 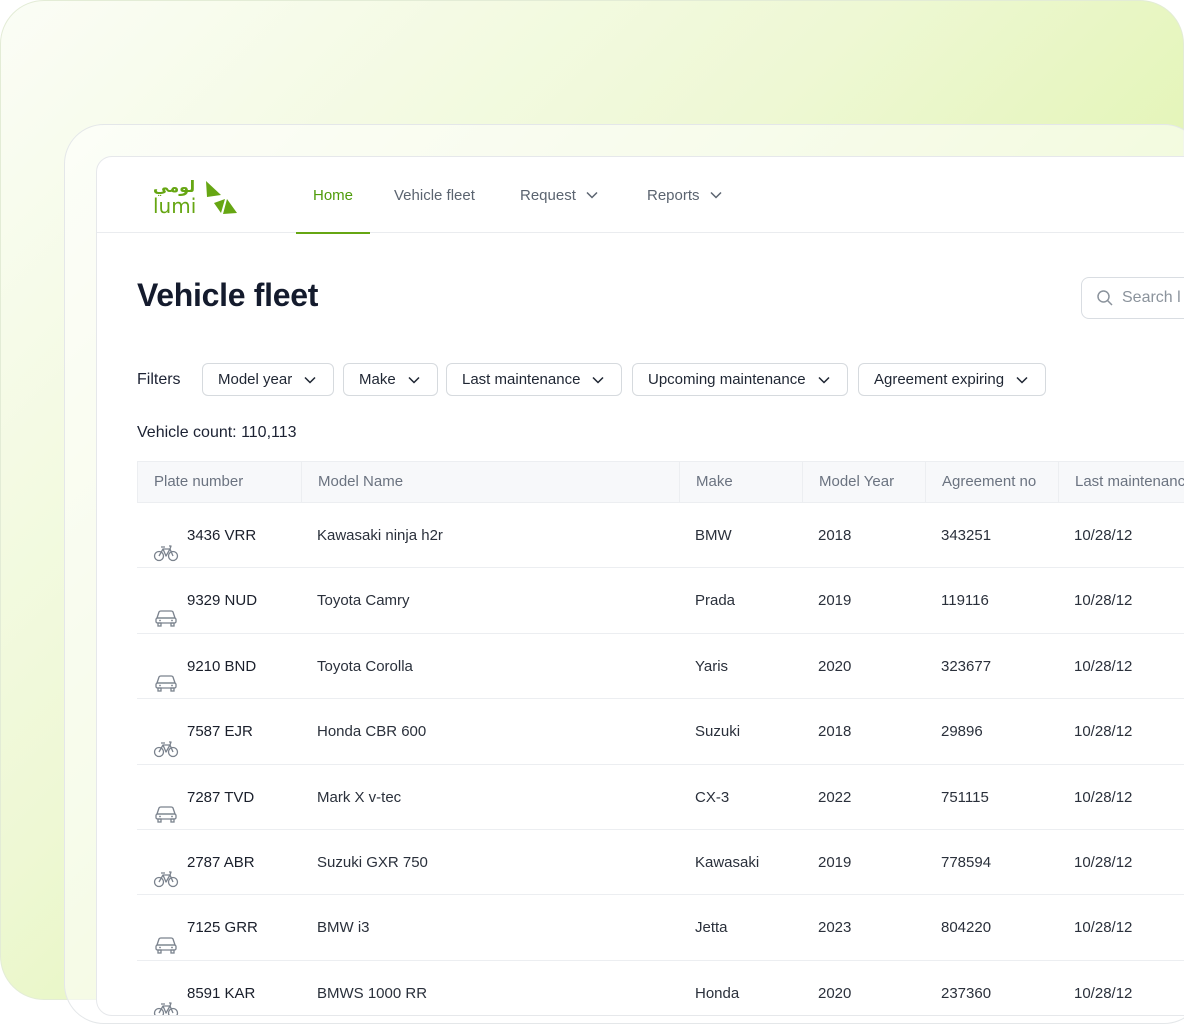 I want to click on search-icon, so click(x=1105, y=298).